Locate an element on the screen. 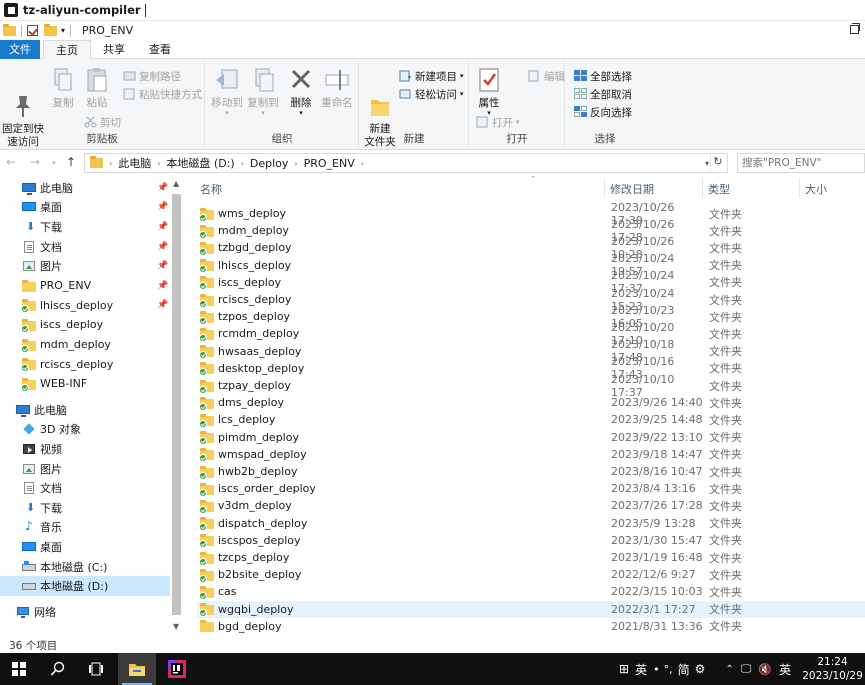 The image size is (865, 685). nav-item-documents: 文档 is located at coordinates (85, 488).